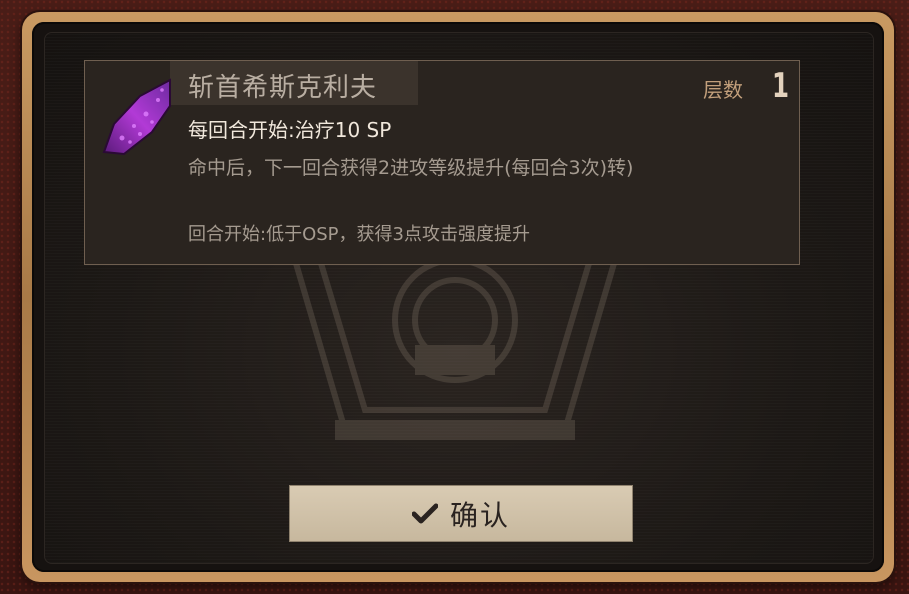 Image resolution: width=909 pixels, height=594 pixels. I want to click on layers-label: 层数, so click(723, 90).